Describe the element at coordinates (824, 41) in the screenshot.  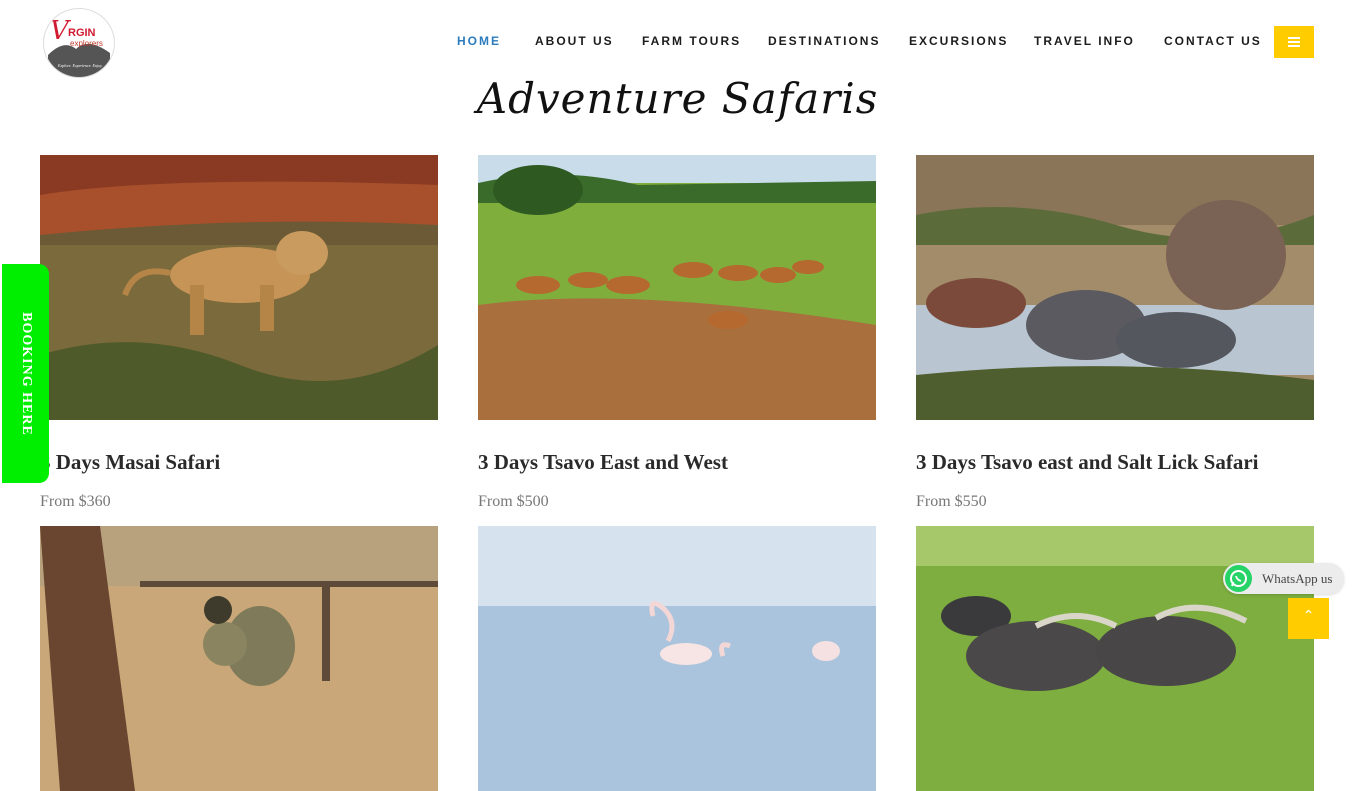
I see `nav-destinations: DESTINATIONS` at that location.